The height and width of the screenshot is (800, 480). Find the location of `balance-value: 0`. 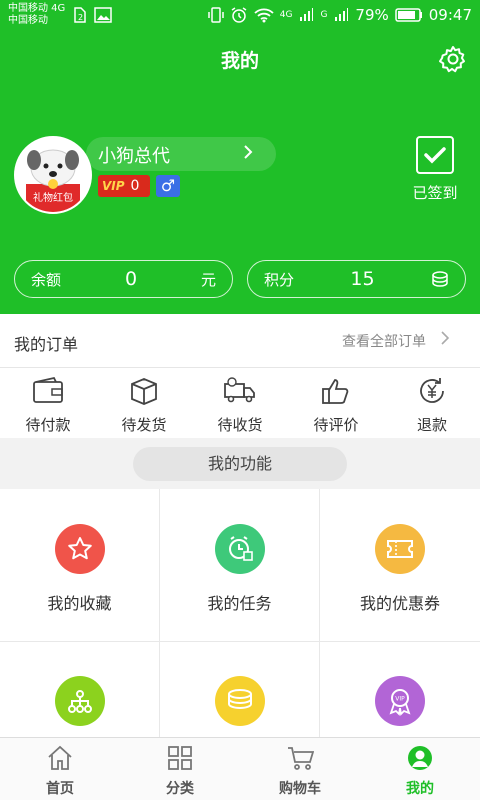

balance-value: 0 is located at coordinates (131, 279).